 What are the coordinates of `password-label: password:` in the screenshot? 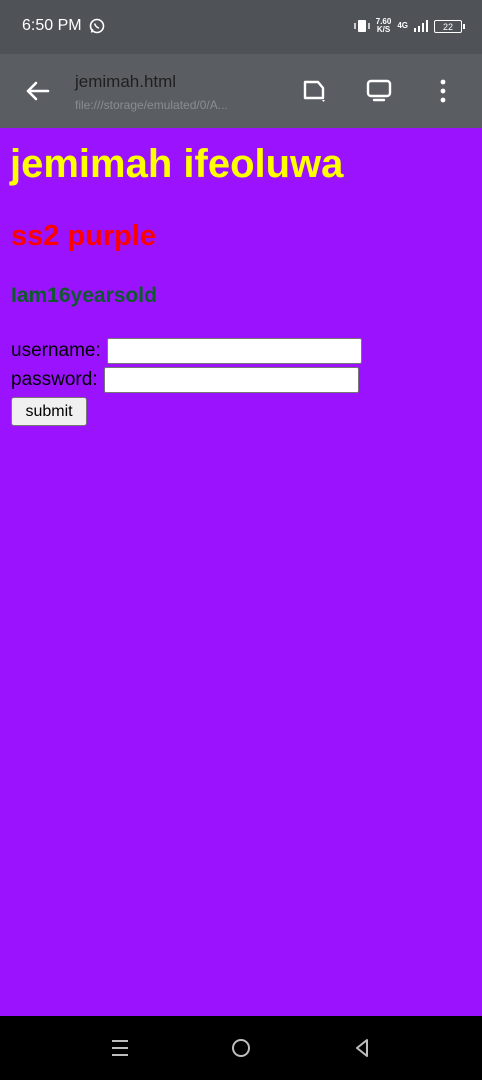 It's located at (54, 379).